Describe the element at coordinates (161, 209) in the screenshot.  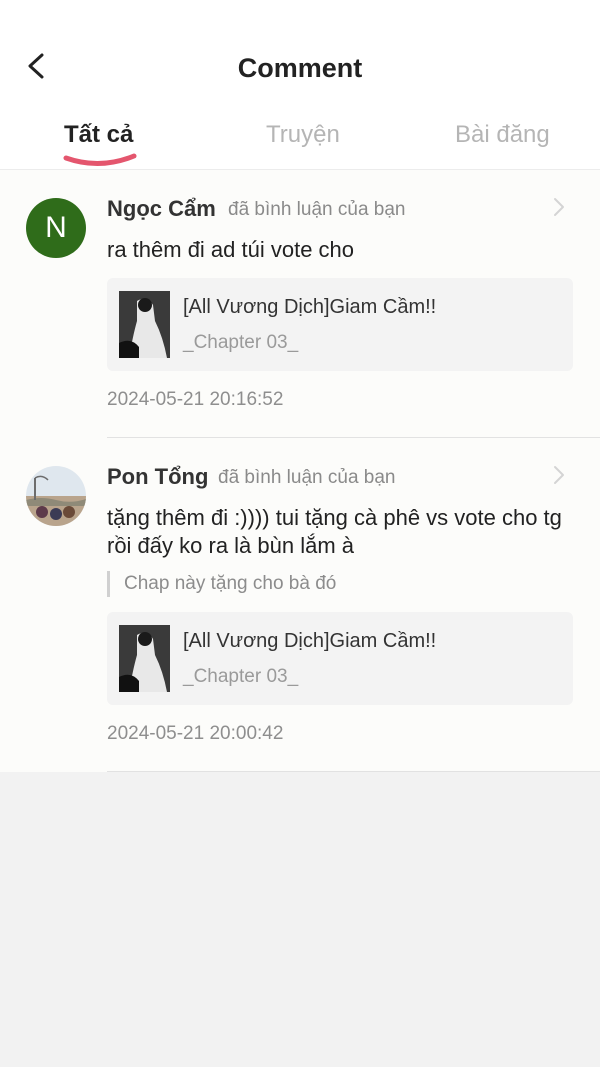
I see `username: Ngọc Cẩm` at that location.